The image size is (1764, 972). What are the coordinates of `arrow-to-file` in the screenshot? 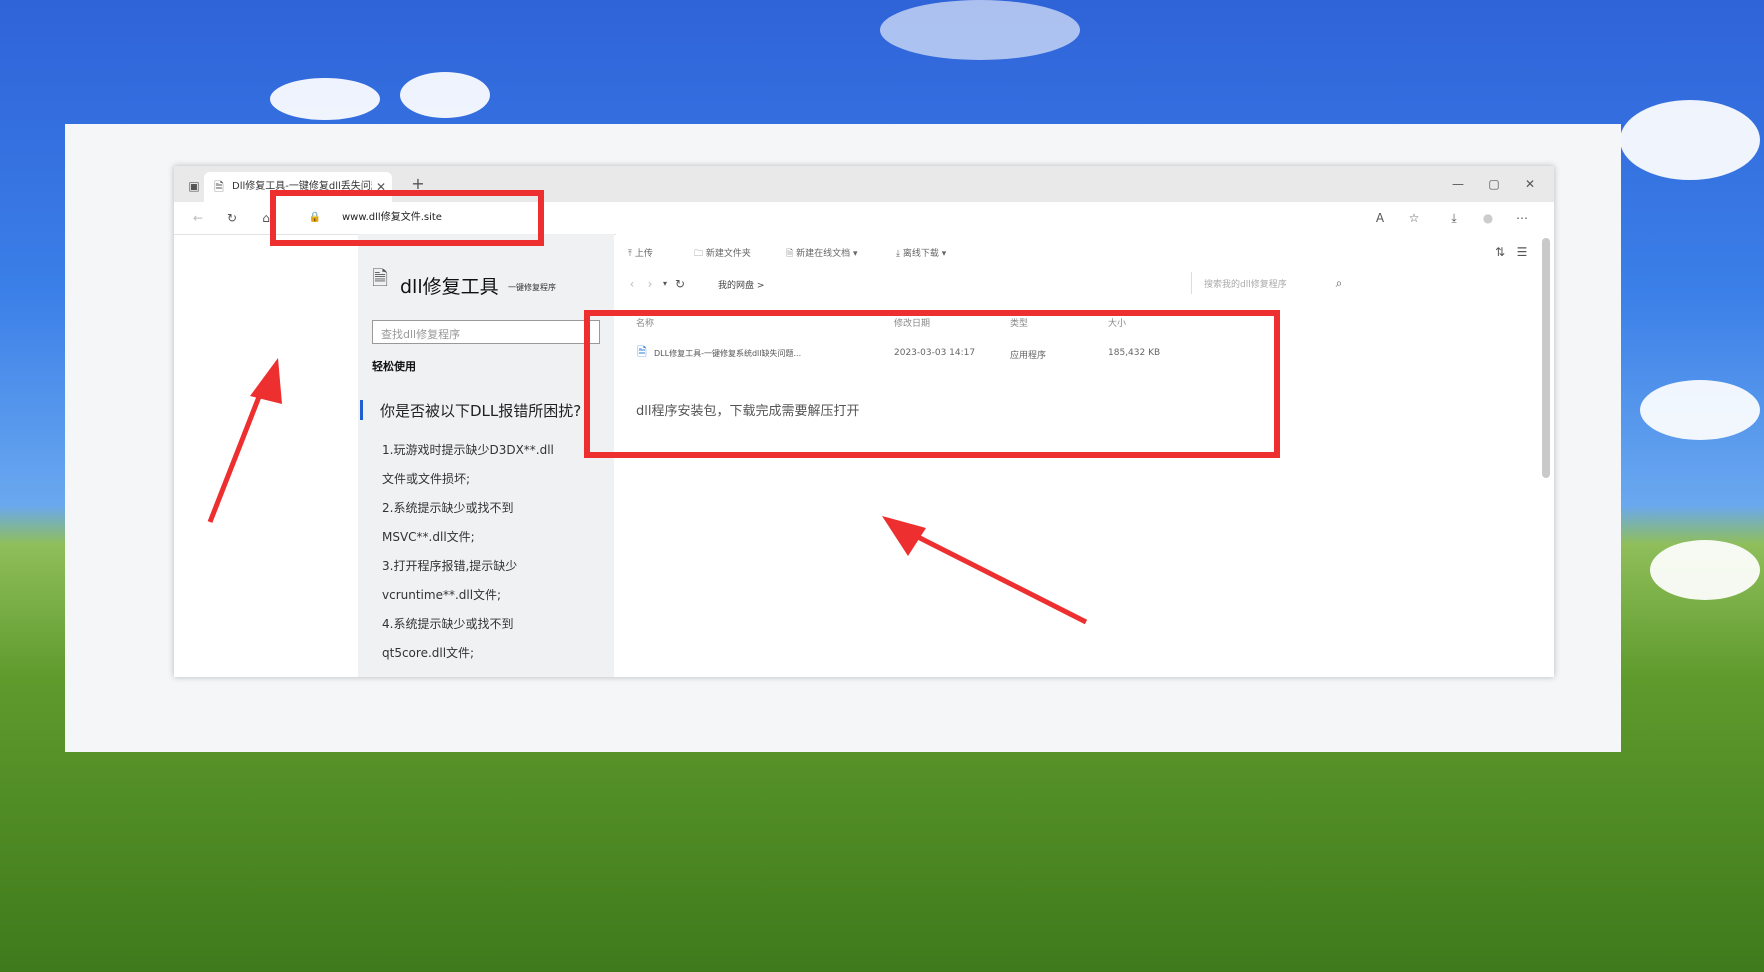 It's located at (985, 570).